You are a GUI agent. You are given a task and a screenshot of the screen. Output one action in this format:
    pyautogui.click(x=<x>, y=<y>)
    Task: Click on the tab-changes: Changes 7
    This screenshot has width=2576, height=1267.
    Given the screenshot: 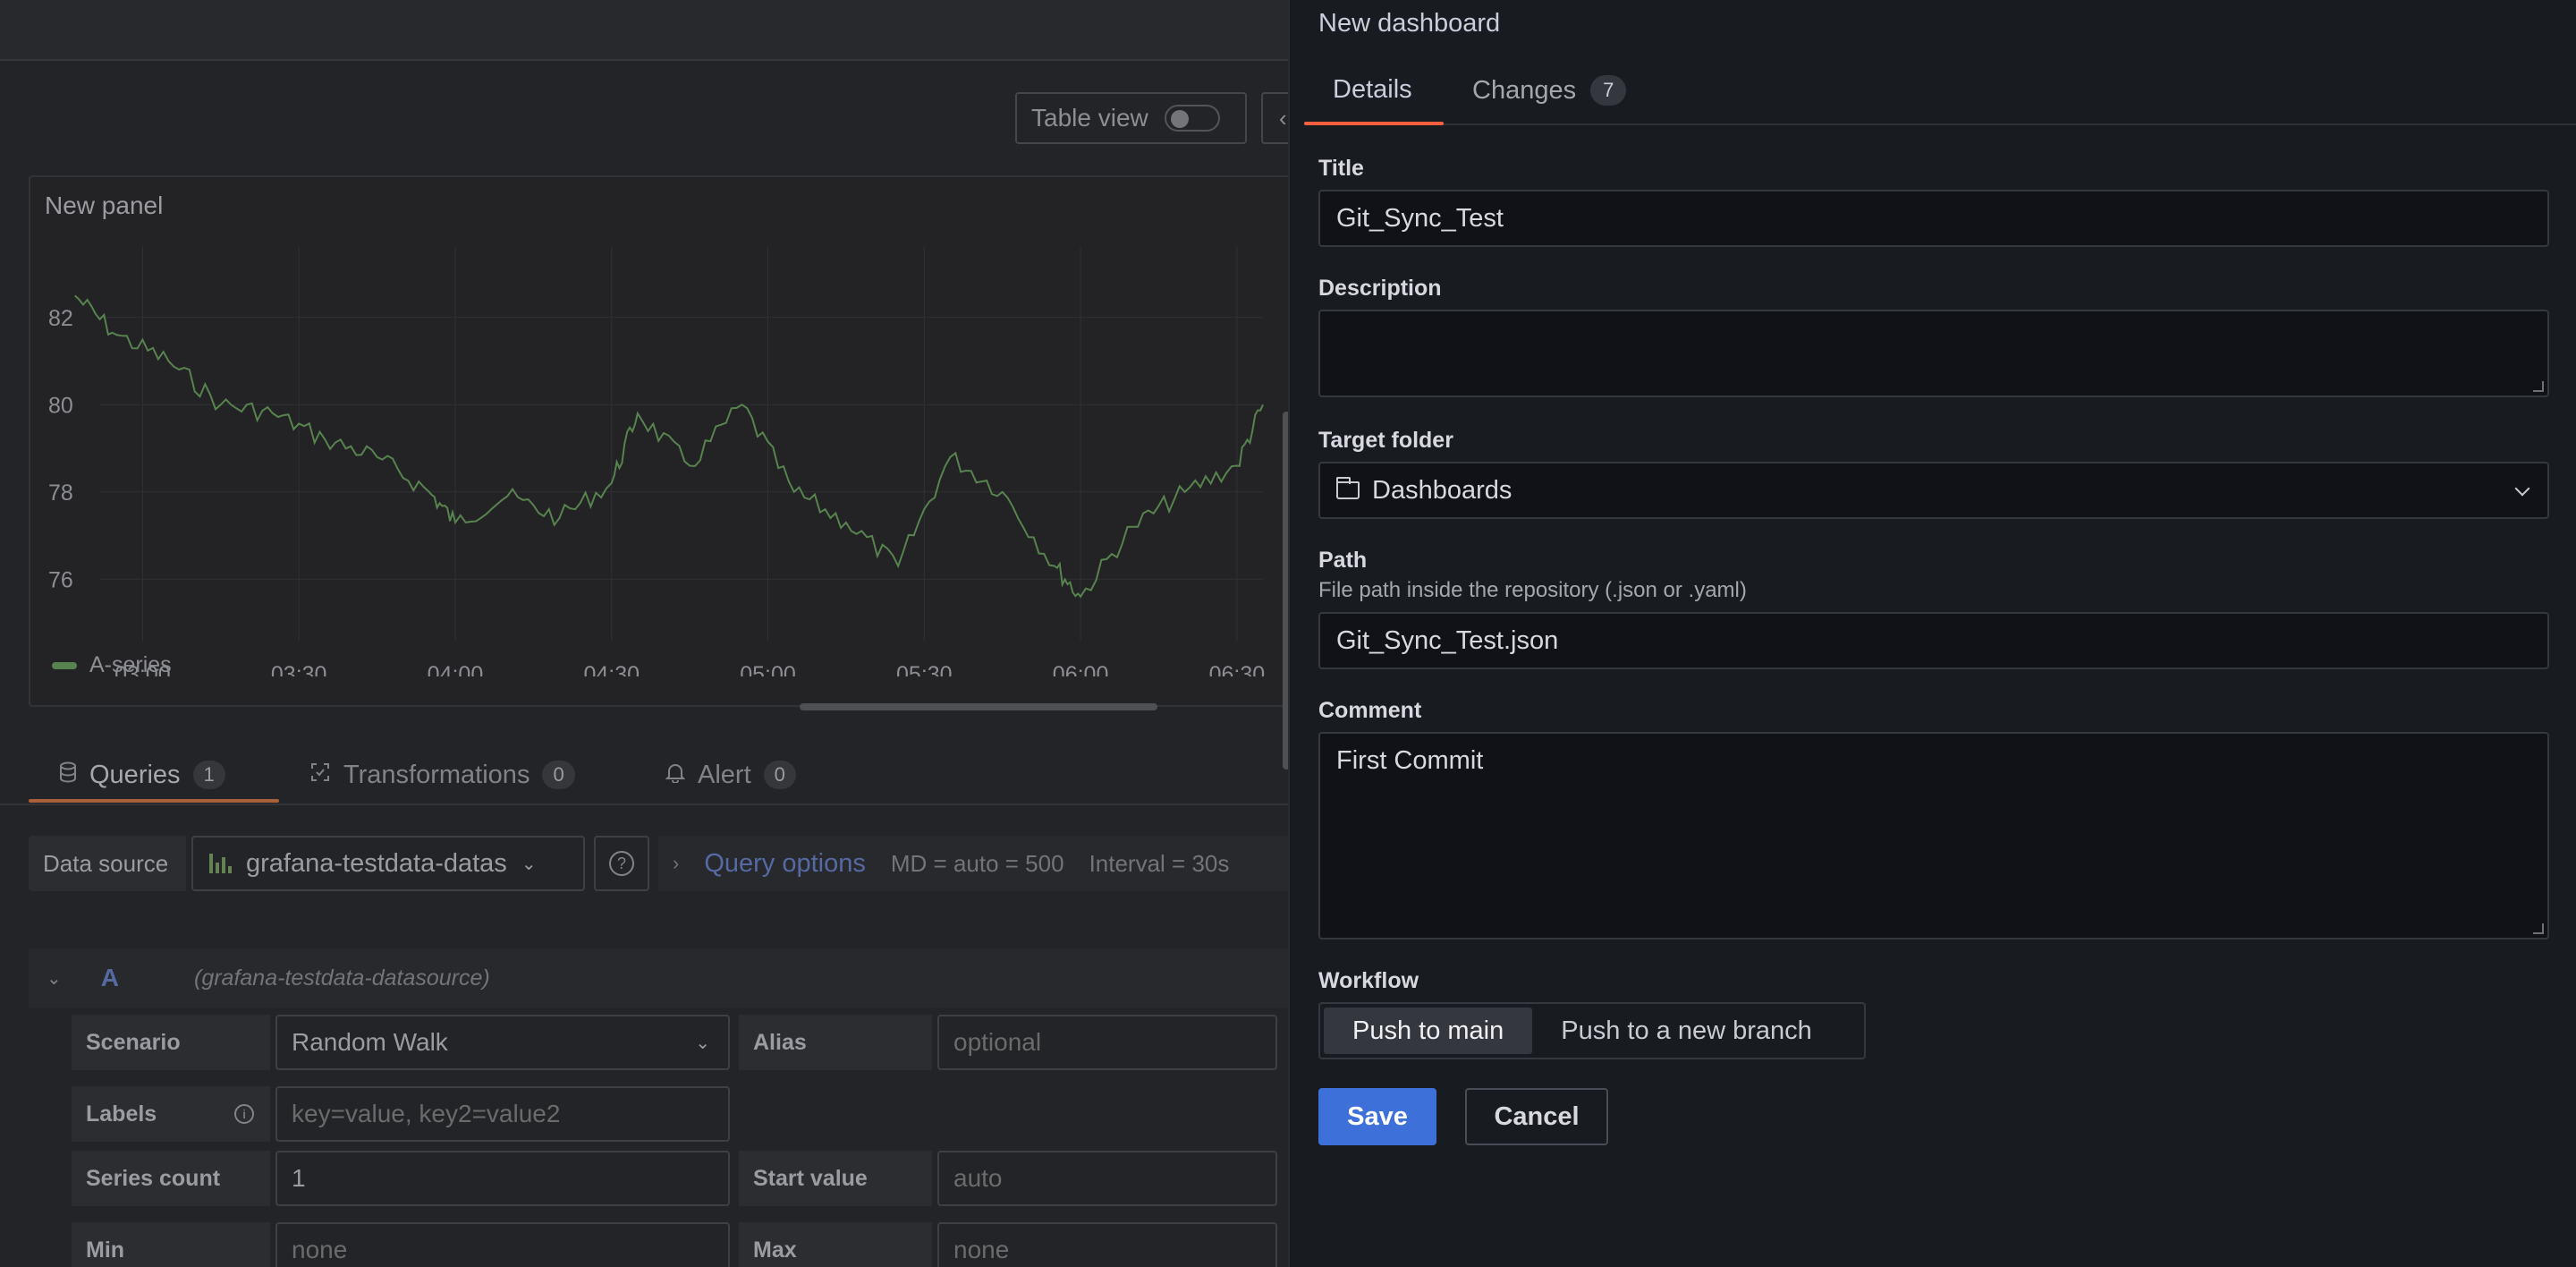 What is the action you would take?
    pyautogui.click(x=1549, y=91)
    